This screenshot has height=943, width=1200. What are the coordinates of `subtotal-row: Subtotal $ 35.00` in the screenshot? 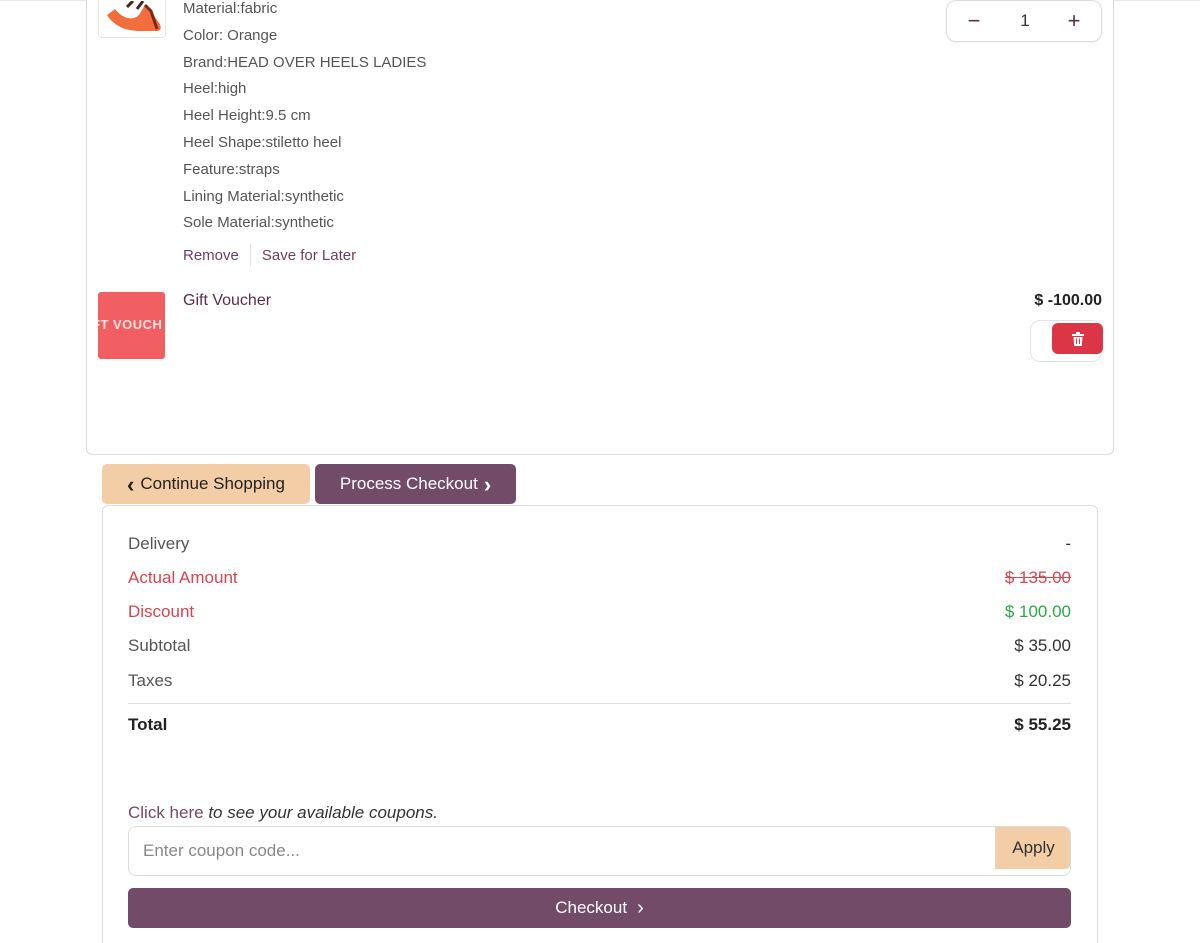 It's located at (599, 646).